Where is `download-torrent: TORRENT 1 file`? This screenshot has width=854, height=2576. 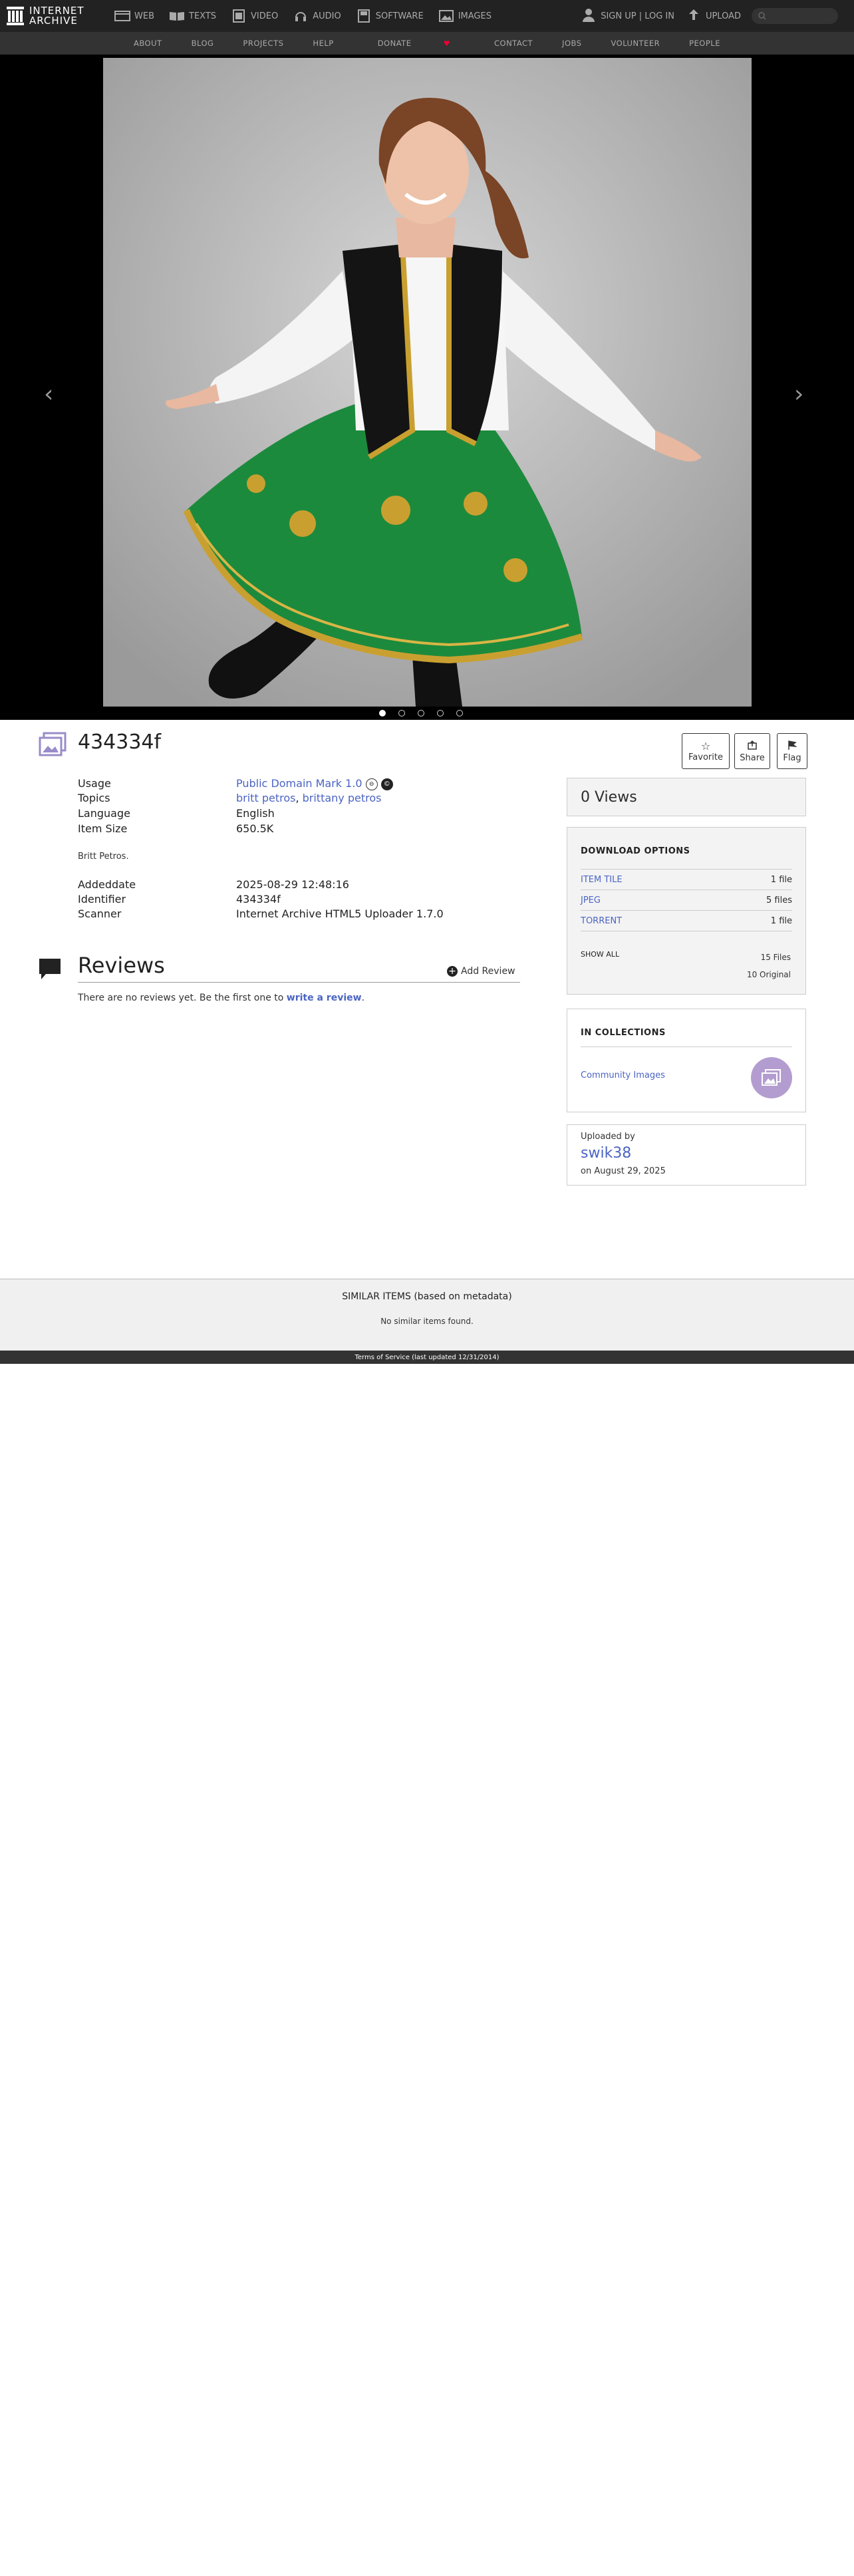
download-torrent: TORRENT 1 file is located at coordinates (686, 920).